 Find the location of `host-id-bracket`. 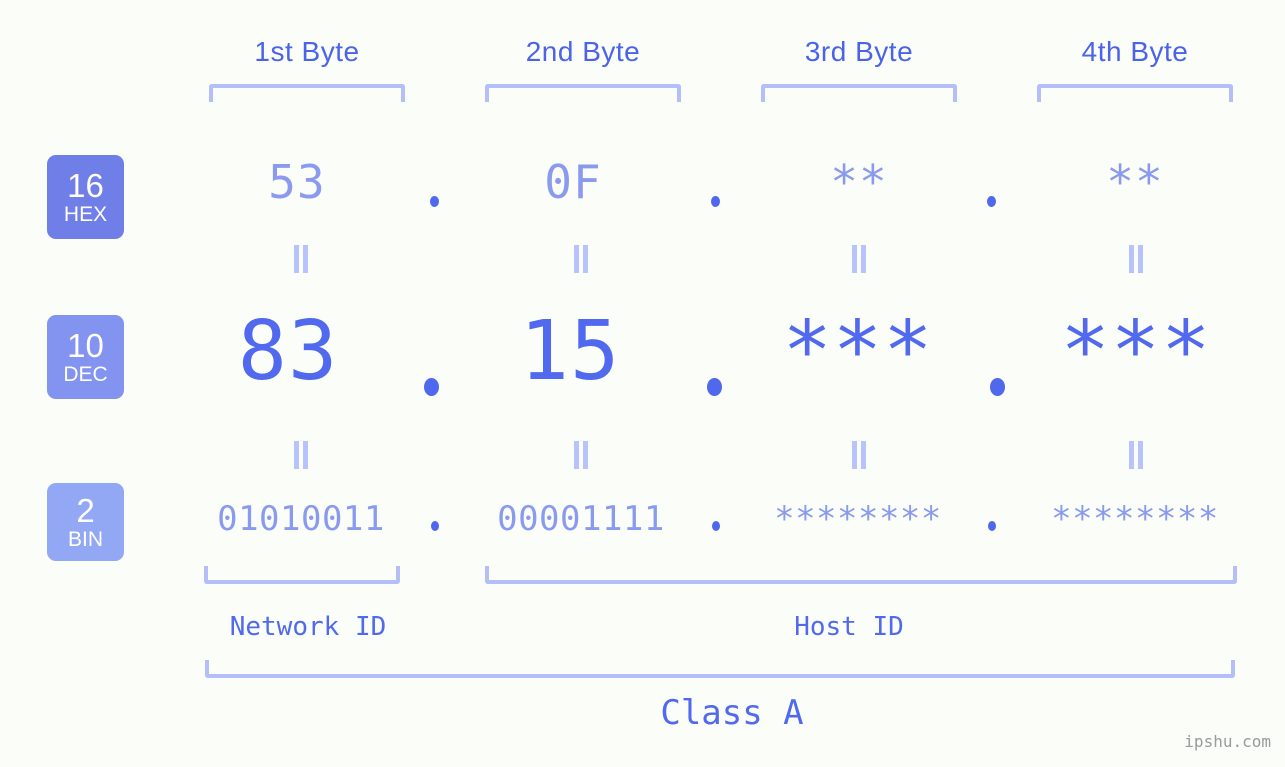

host-id-bracket is located at coordinates (861, 575).